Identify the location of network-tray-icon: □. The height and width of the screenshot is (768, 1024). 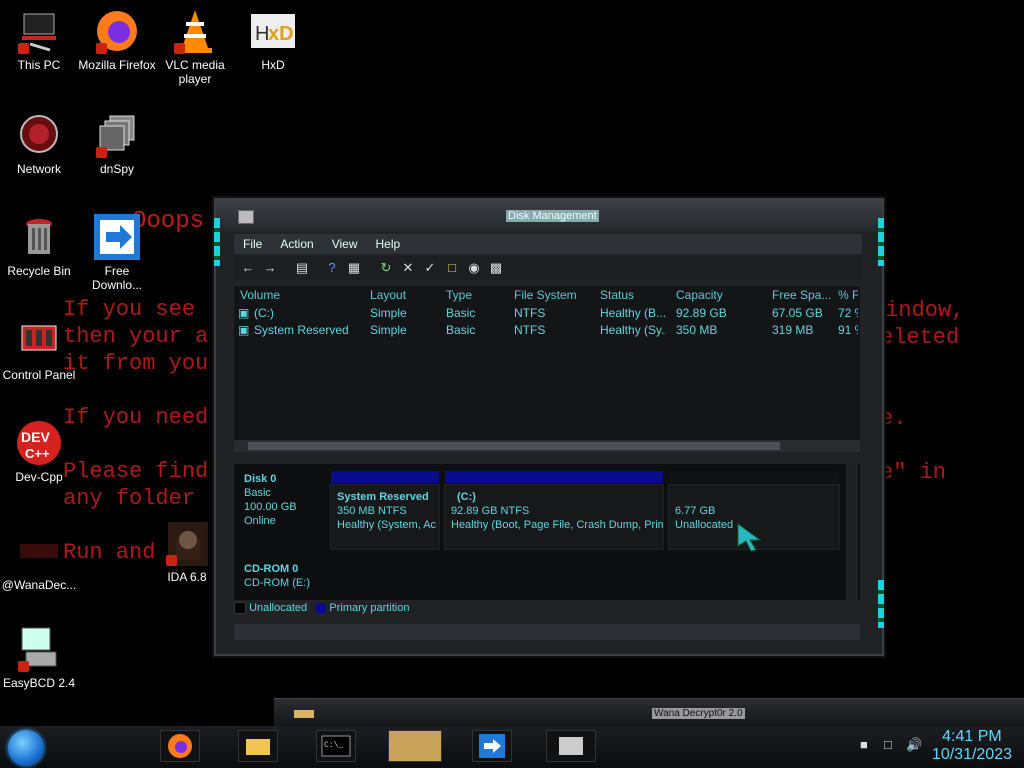
(888, 744).